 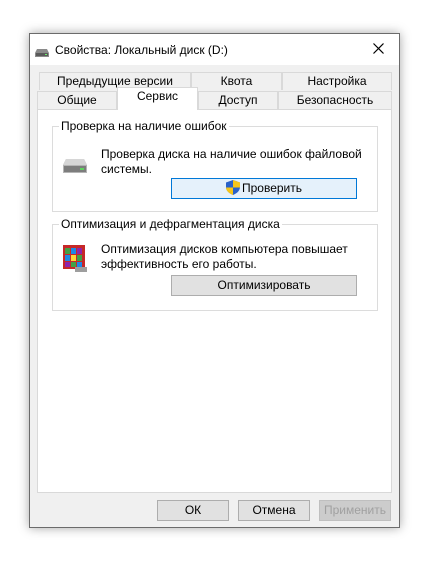 I want to click on window-title: Свойства: Локальный диск (D:), so click(x=141, y=50).